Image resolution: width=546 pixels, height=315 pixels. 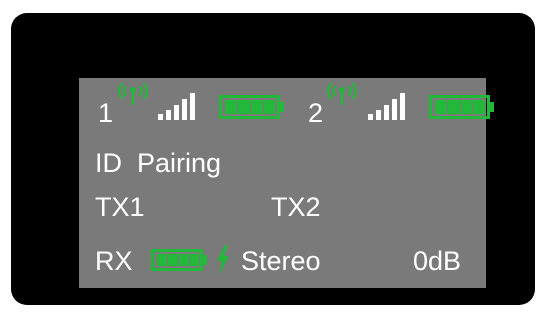 I want to click on rx-battery-icon, so click(x=179, y=260).